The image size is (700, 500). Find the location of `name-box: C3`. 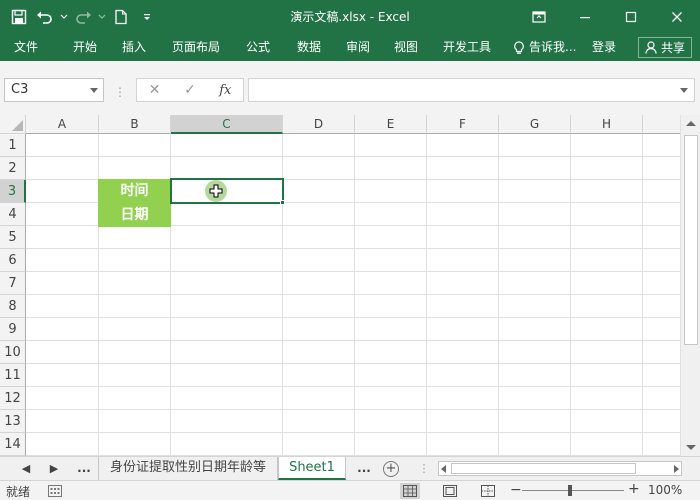

name-box: C3 is located at coordinates (54, 90).